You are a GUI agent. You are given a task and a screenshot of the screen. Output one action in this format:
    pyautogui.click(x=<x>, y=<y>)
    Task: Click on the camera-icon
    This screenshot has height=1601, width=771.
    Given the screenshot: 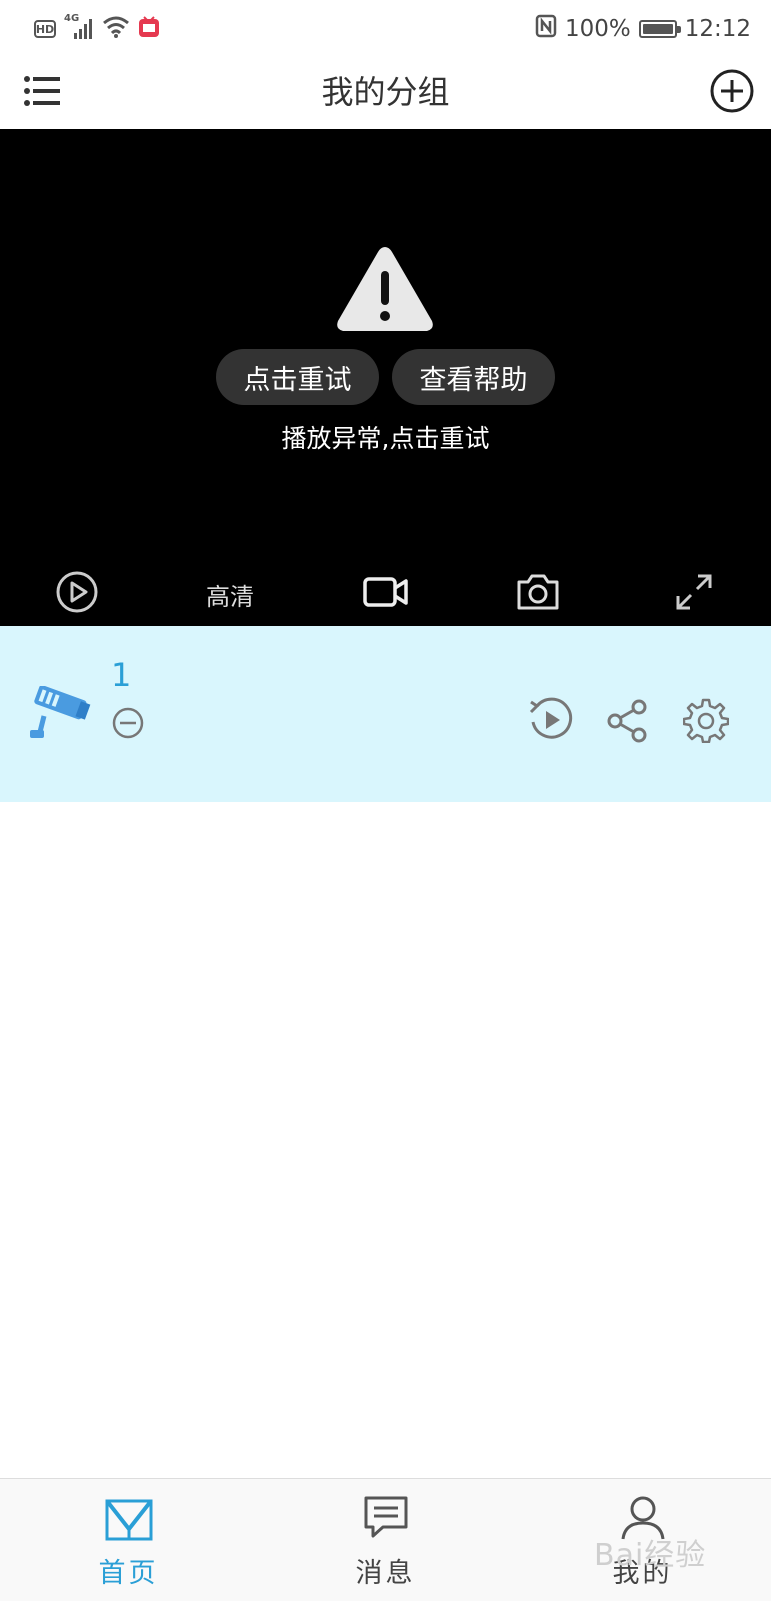 What is the action you would take?
    pyautogui.click(x=538, y=594)
    